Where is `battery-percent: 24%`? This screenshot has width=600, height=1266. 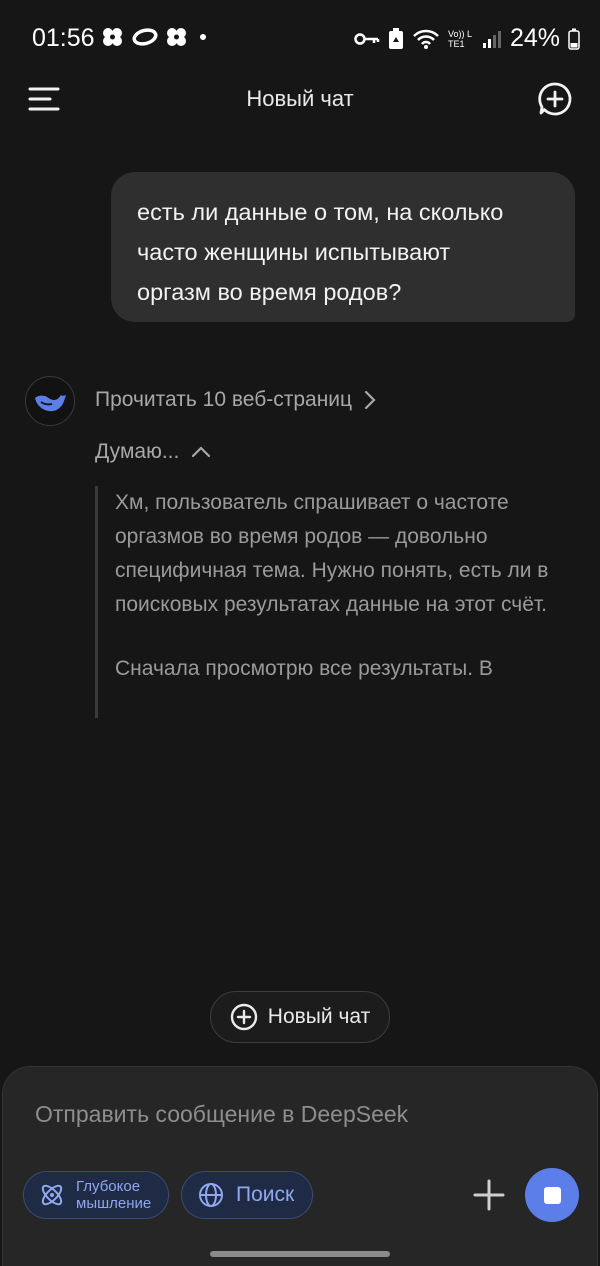 battery-percent: 24% is located at coordinates (534, 38).